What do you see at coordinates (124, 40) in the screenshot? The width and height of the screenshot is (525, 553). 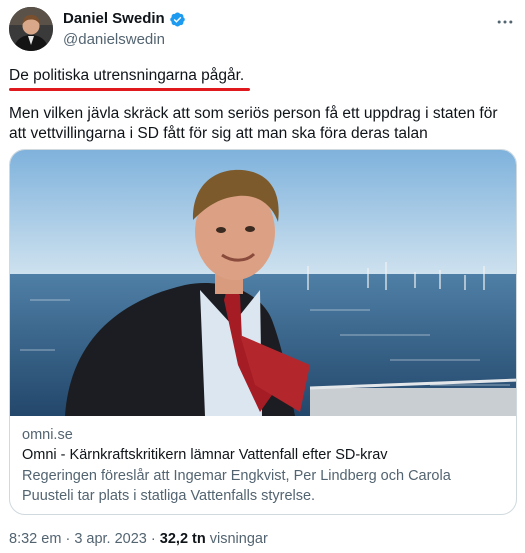 I see `author-handle: @danielswedin` at bounding box center [124, 40].